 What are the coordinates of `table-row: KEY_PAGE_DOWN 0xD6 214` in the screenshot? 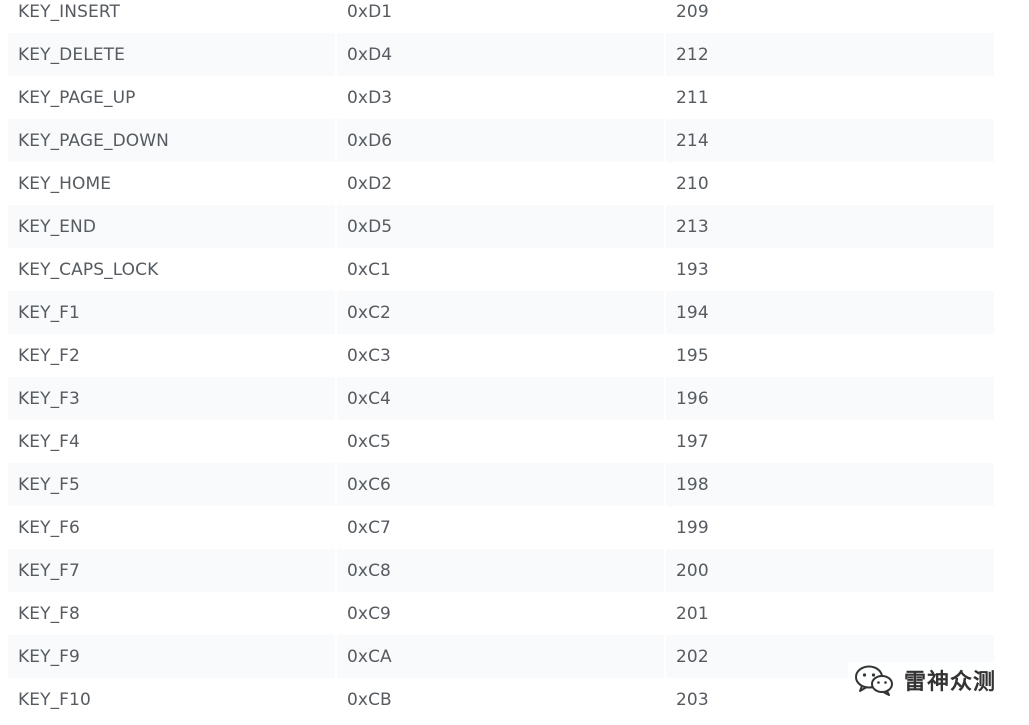 It's located at (501, 140).